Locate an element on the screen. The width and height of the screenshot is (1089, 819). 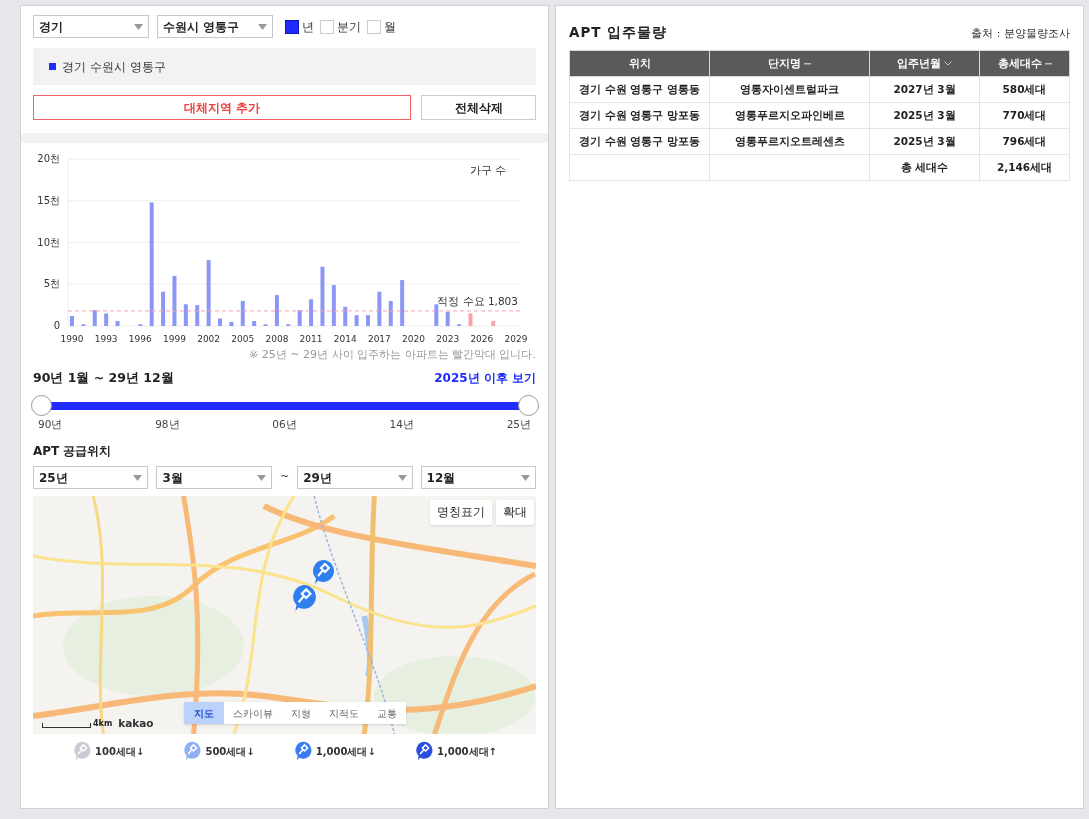
after-2025-link: 2025년 이후 보기 is located at coordinates (485, 377).